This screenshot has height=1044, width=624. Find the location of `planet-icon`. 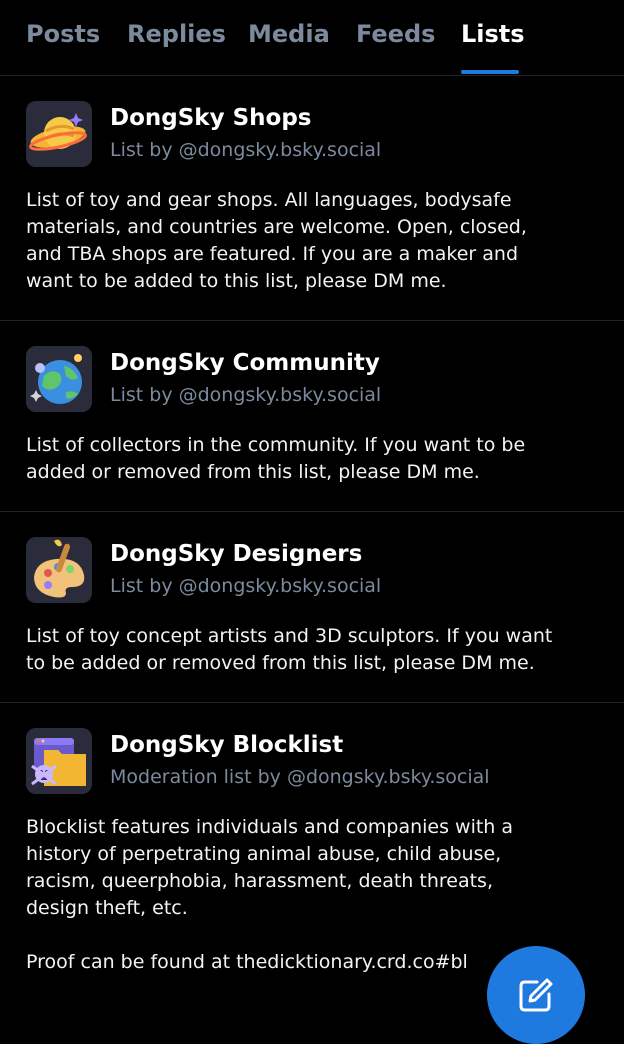

planet-icon is located at coordinates (59, 134).